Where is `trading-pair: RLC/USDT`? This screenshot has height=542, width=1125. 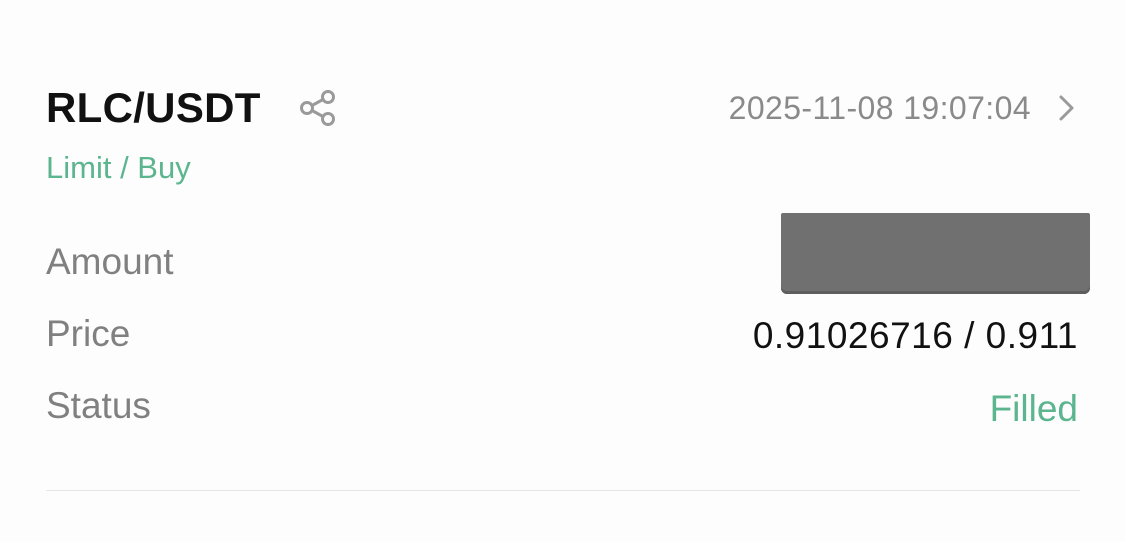 trading-pair: RLC/USDT is located at coordinates (153, 107).